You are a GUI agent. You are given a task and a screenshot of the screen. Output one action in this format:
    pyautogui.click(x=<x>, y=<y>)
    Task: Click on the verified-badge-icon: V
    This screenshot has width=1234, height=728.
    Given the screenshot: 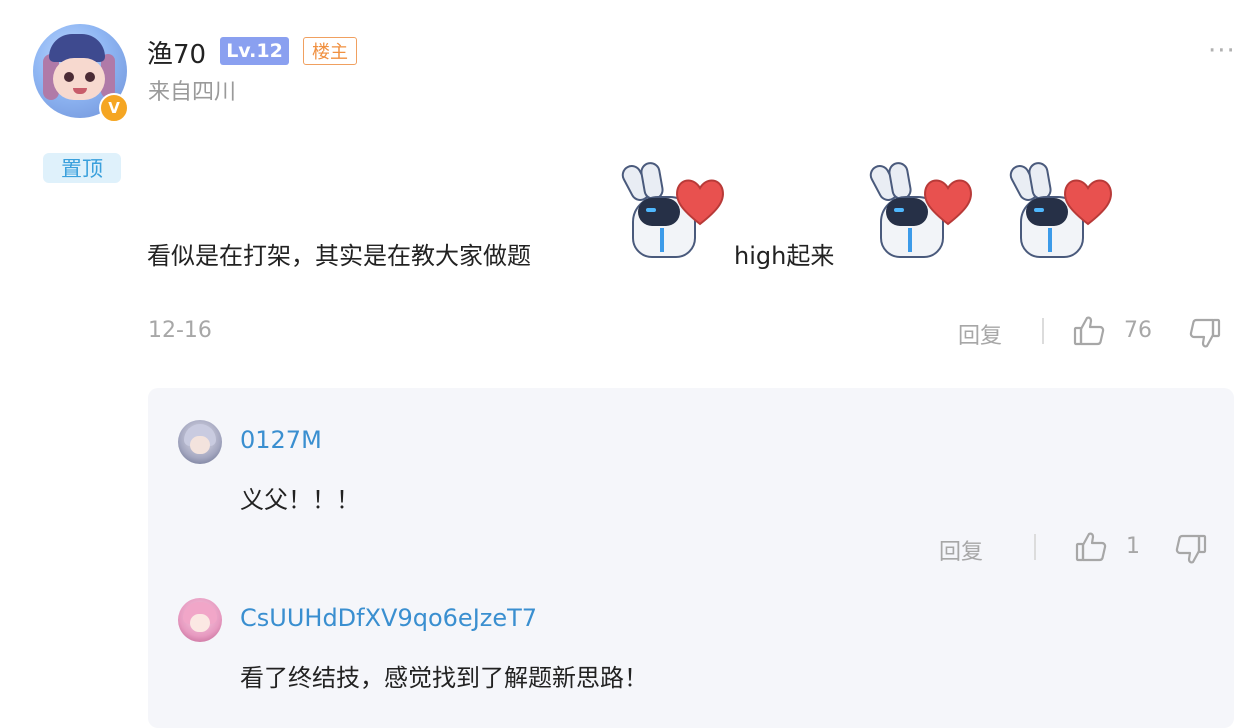 What is the action you would take?
    pyautogui.click(x=114, y=108)
    